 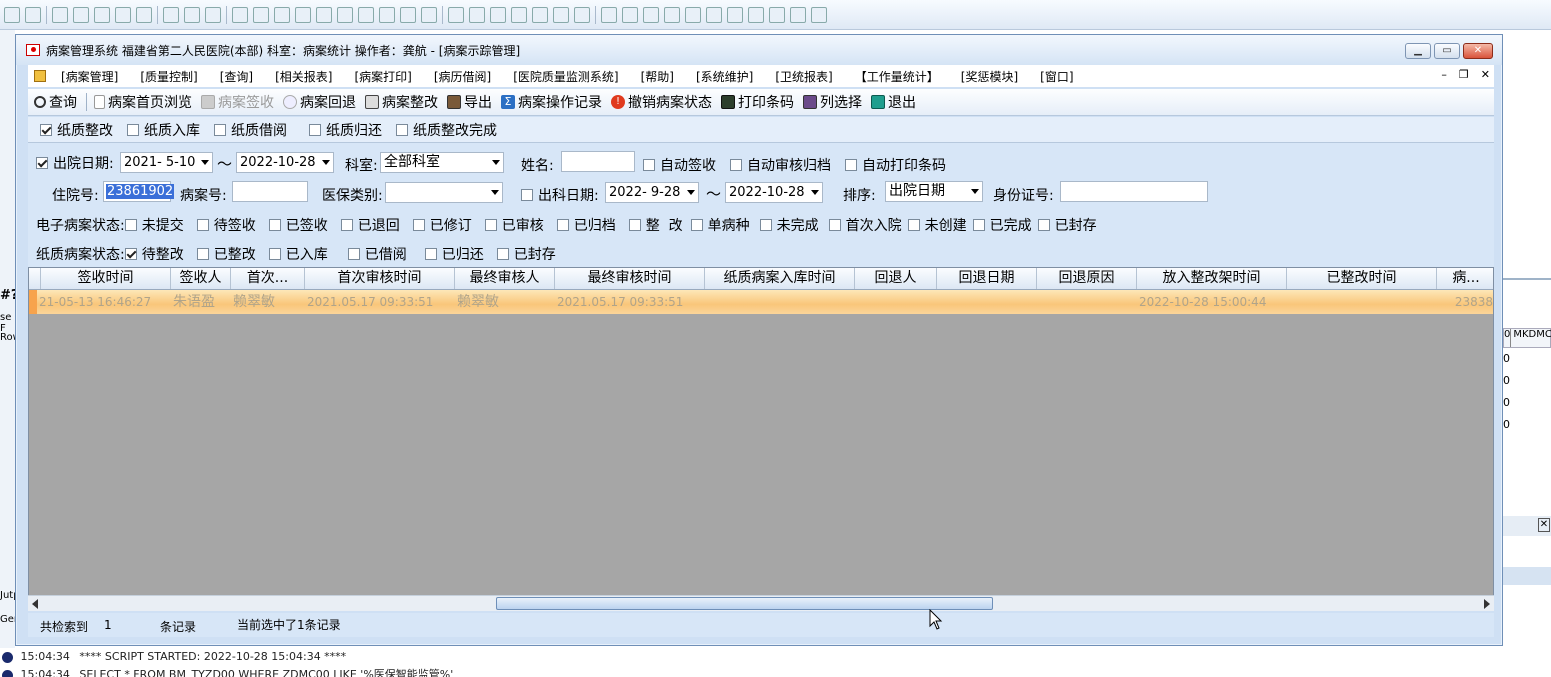 What do you see at coordinates (166, 162) in the screenshot?
I see `discharge-date-from: 2021- 5-10` at bounding box center [166, 162].